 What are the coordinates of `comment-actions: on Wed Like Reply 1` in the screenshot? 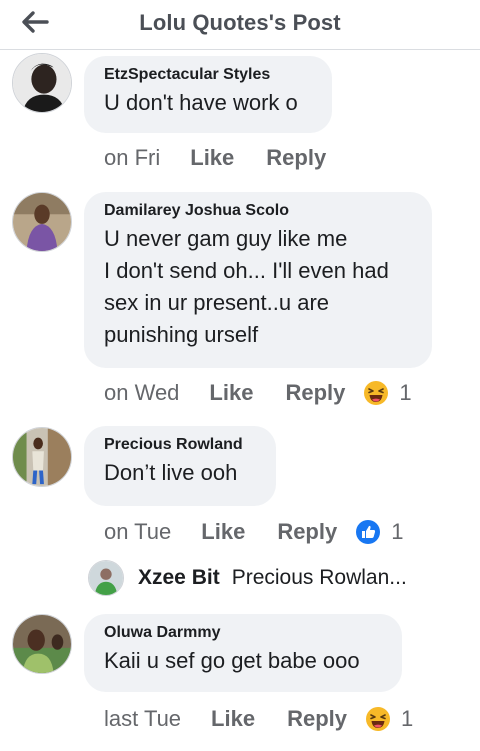 It's located at (258, 393).